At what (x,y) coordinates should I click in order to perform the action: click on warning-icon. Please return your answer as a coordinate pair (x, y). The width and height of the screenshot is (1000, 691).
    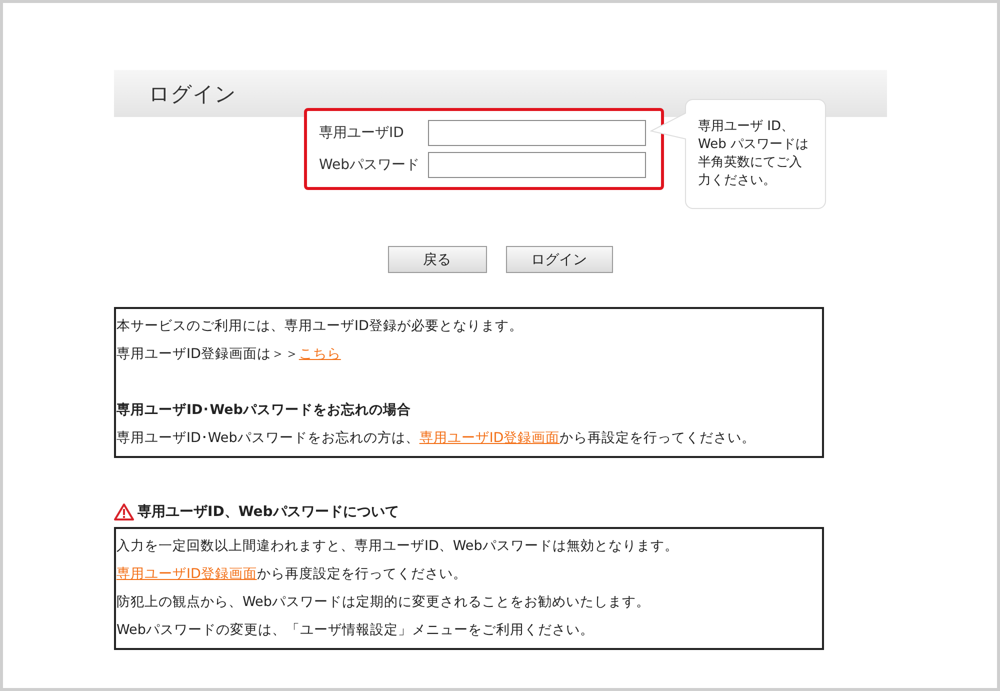
    Looking at the image, I should click on (124, 512).